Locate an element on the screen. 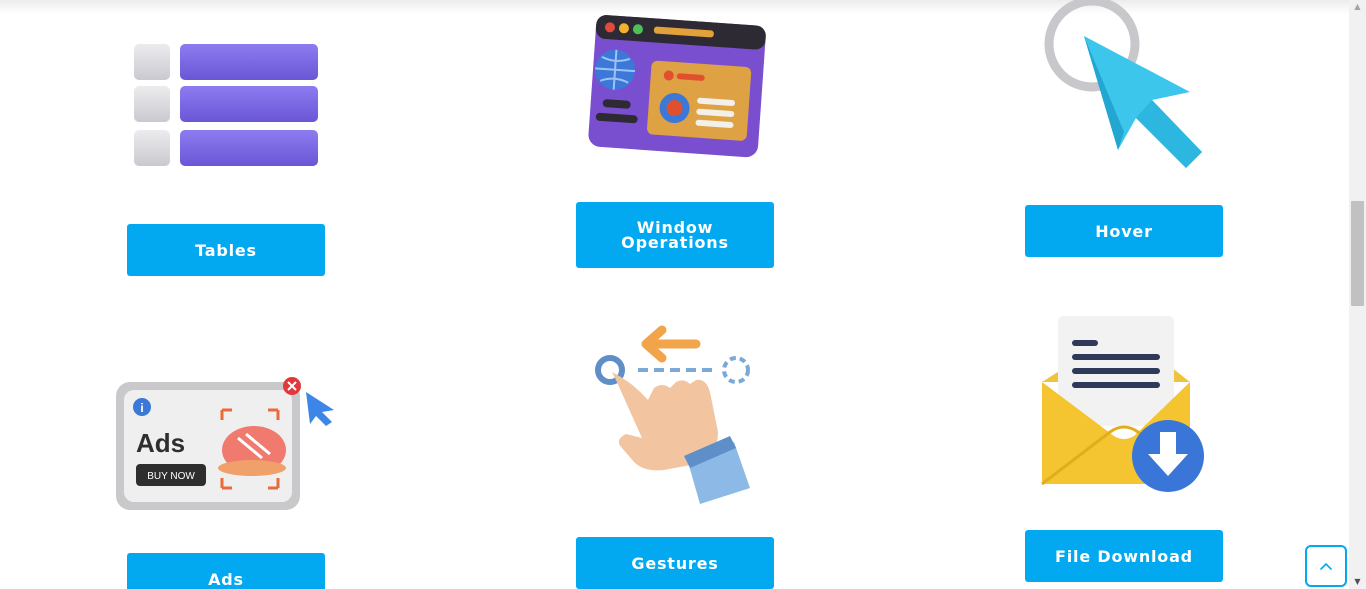  hover-label: Hover is located at coordinates (1124, 231).